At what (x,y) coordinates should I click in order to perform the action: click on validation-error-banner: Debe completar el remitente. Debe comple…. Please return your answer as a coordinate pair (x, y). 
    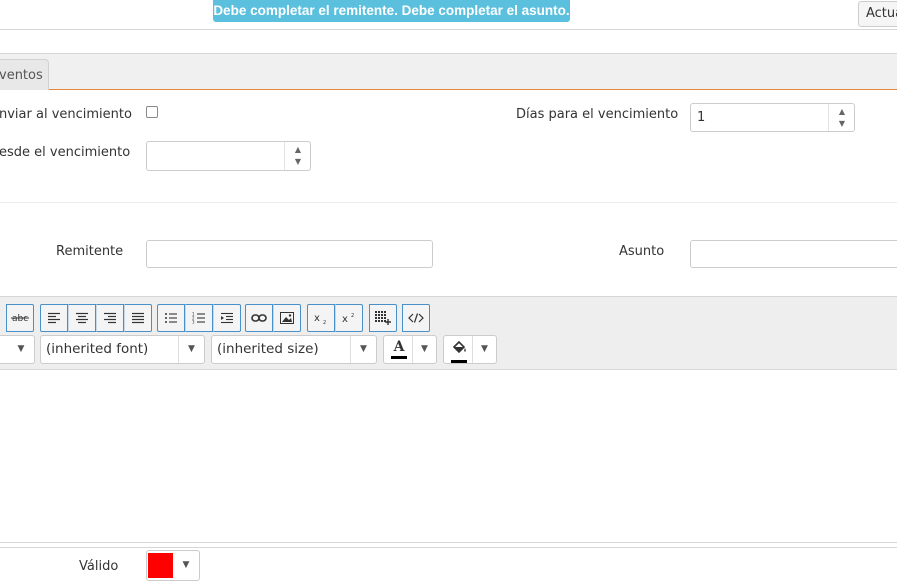
    Looking at the image, I should click on (391, 11).